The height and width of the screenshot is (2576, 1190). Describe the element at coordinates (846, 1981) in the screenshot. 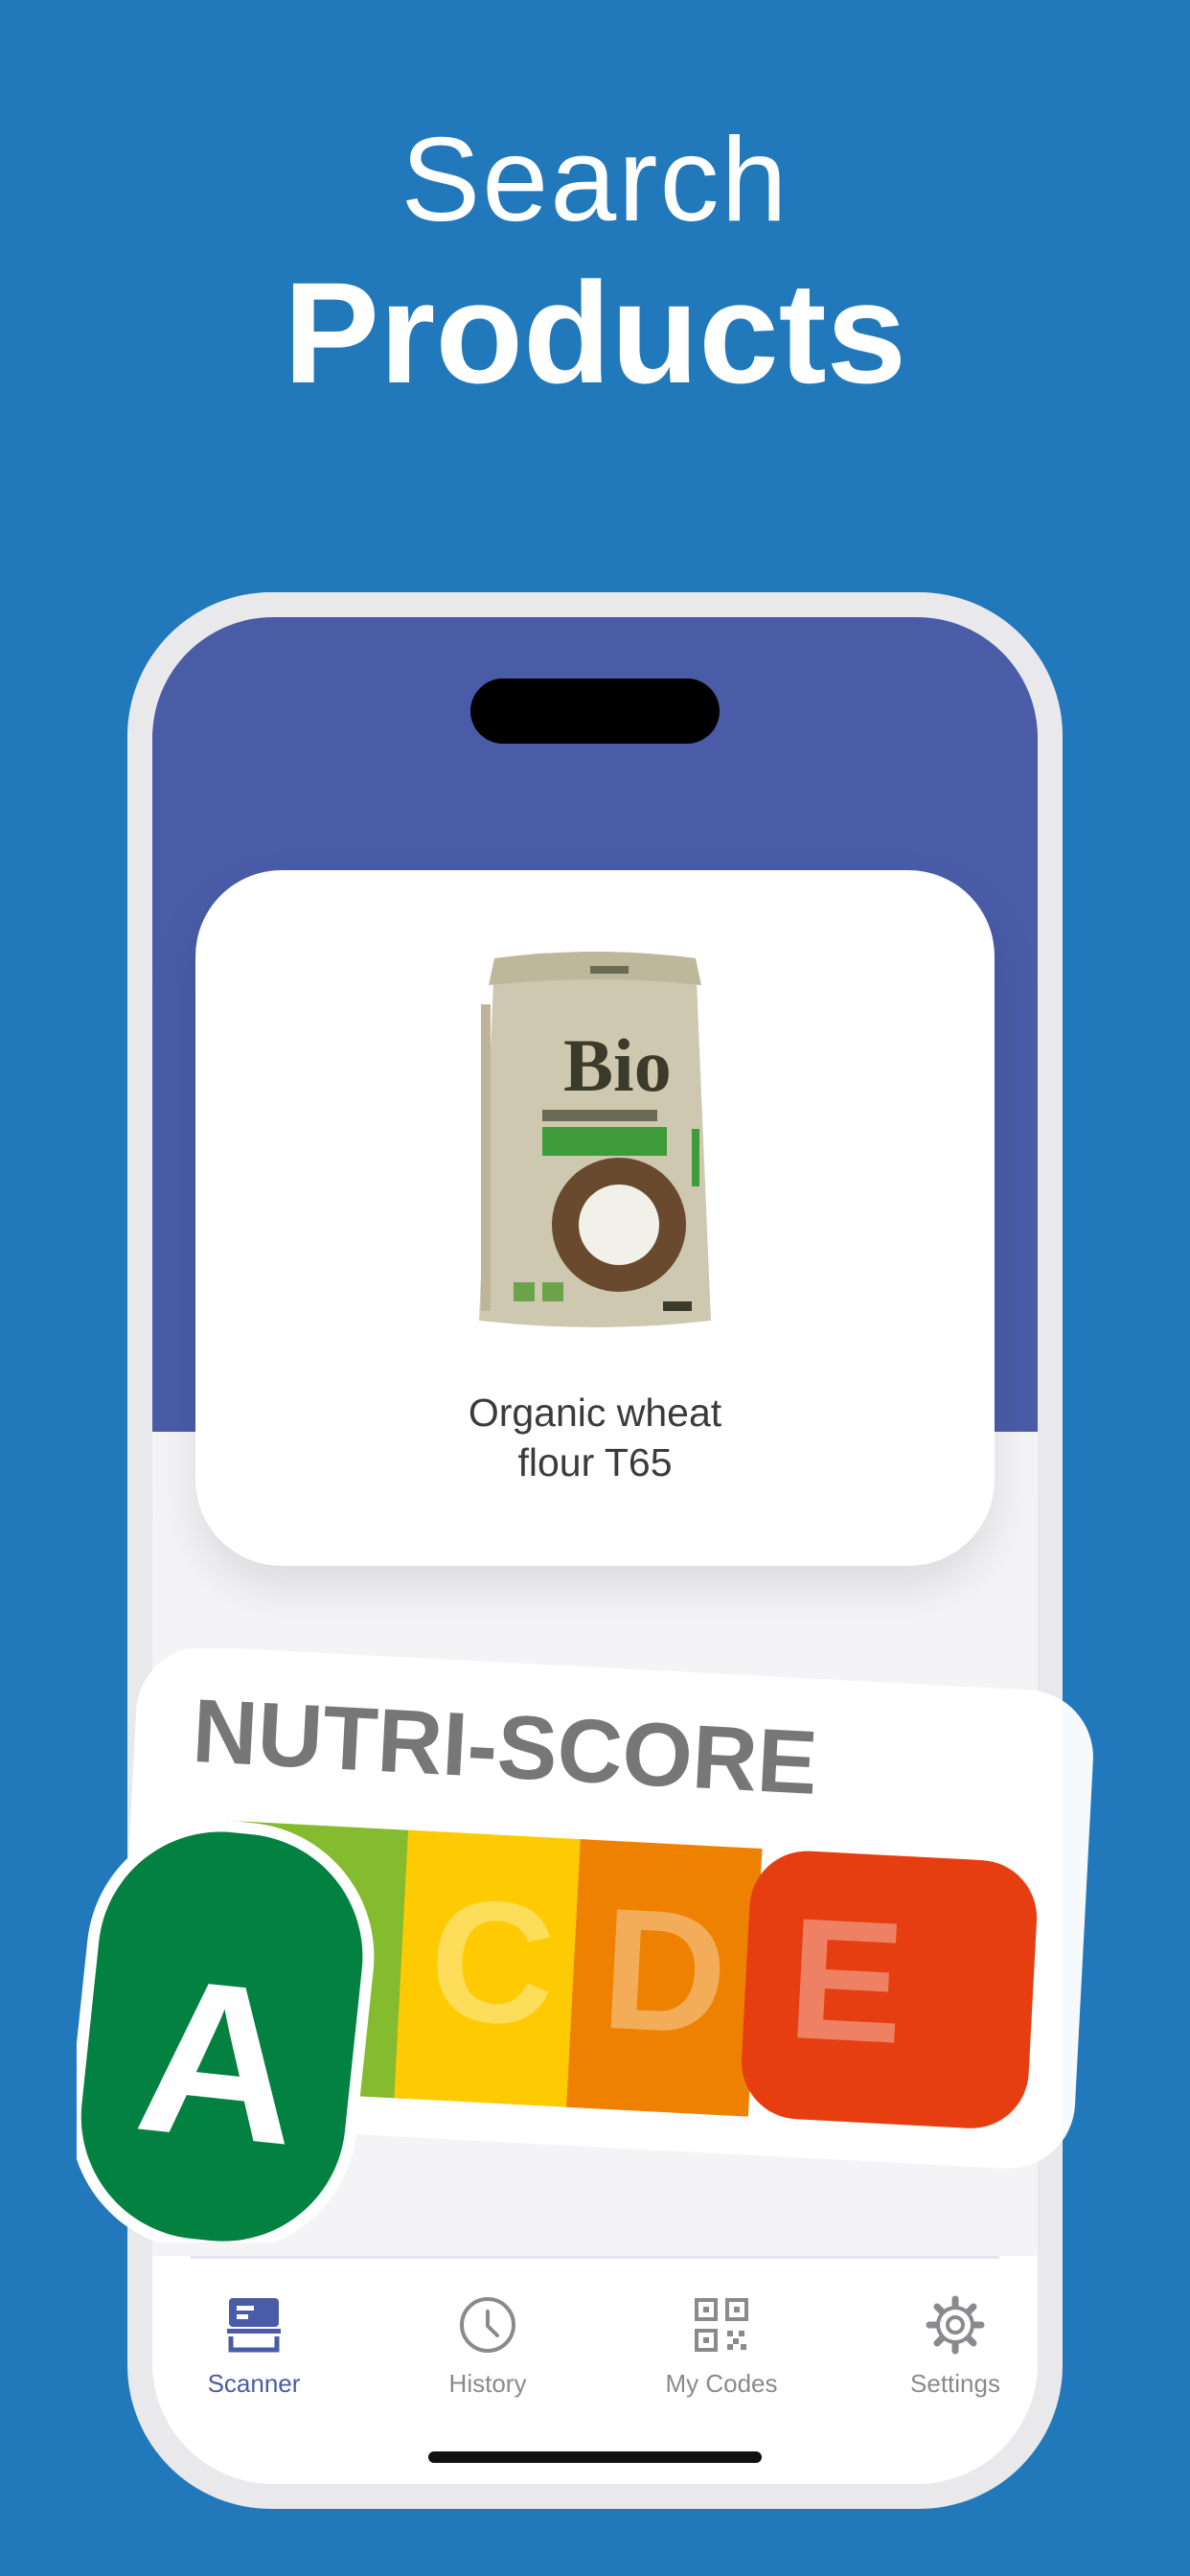

I see `grade-e-letter: E` at that location.